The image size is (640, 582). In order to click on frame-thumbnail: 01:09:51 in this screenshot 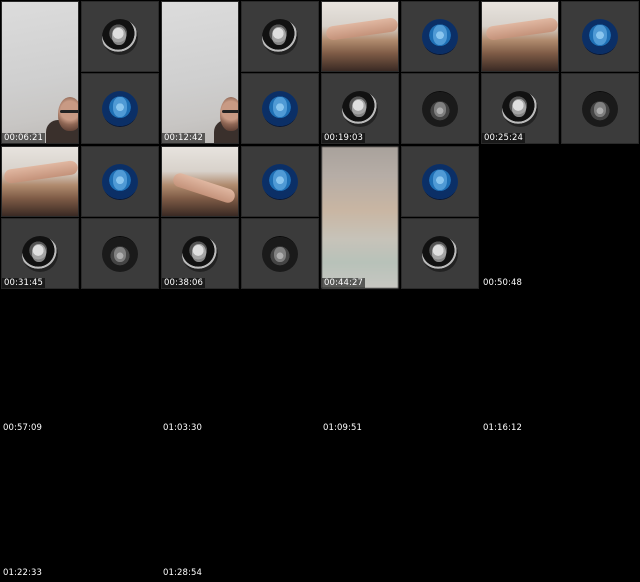, I will do `click(400, 362)`.